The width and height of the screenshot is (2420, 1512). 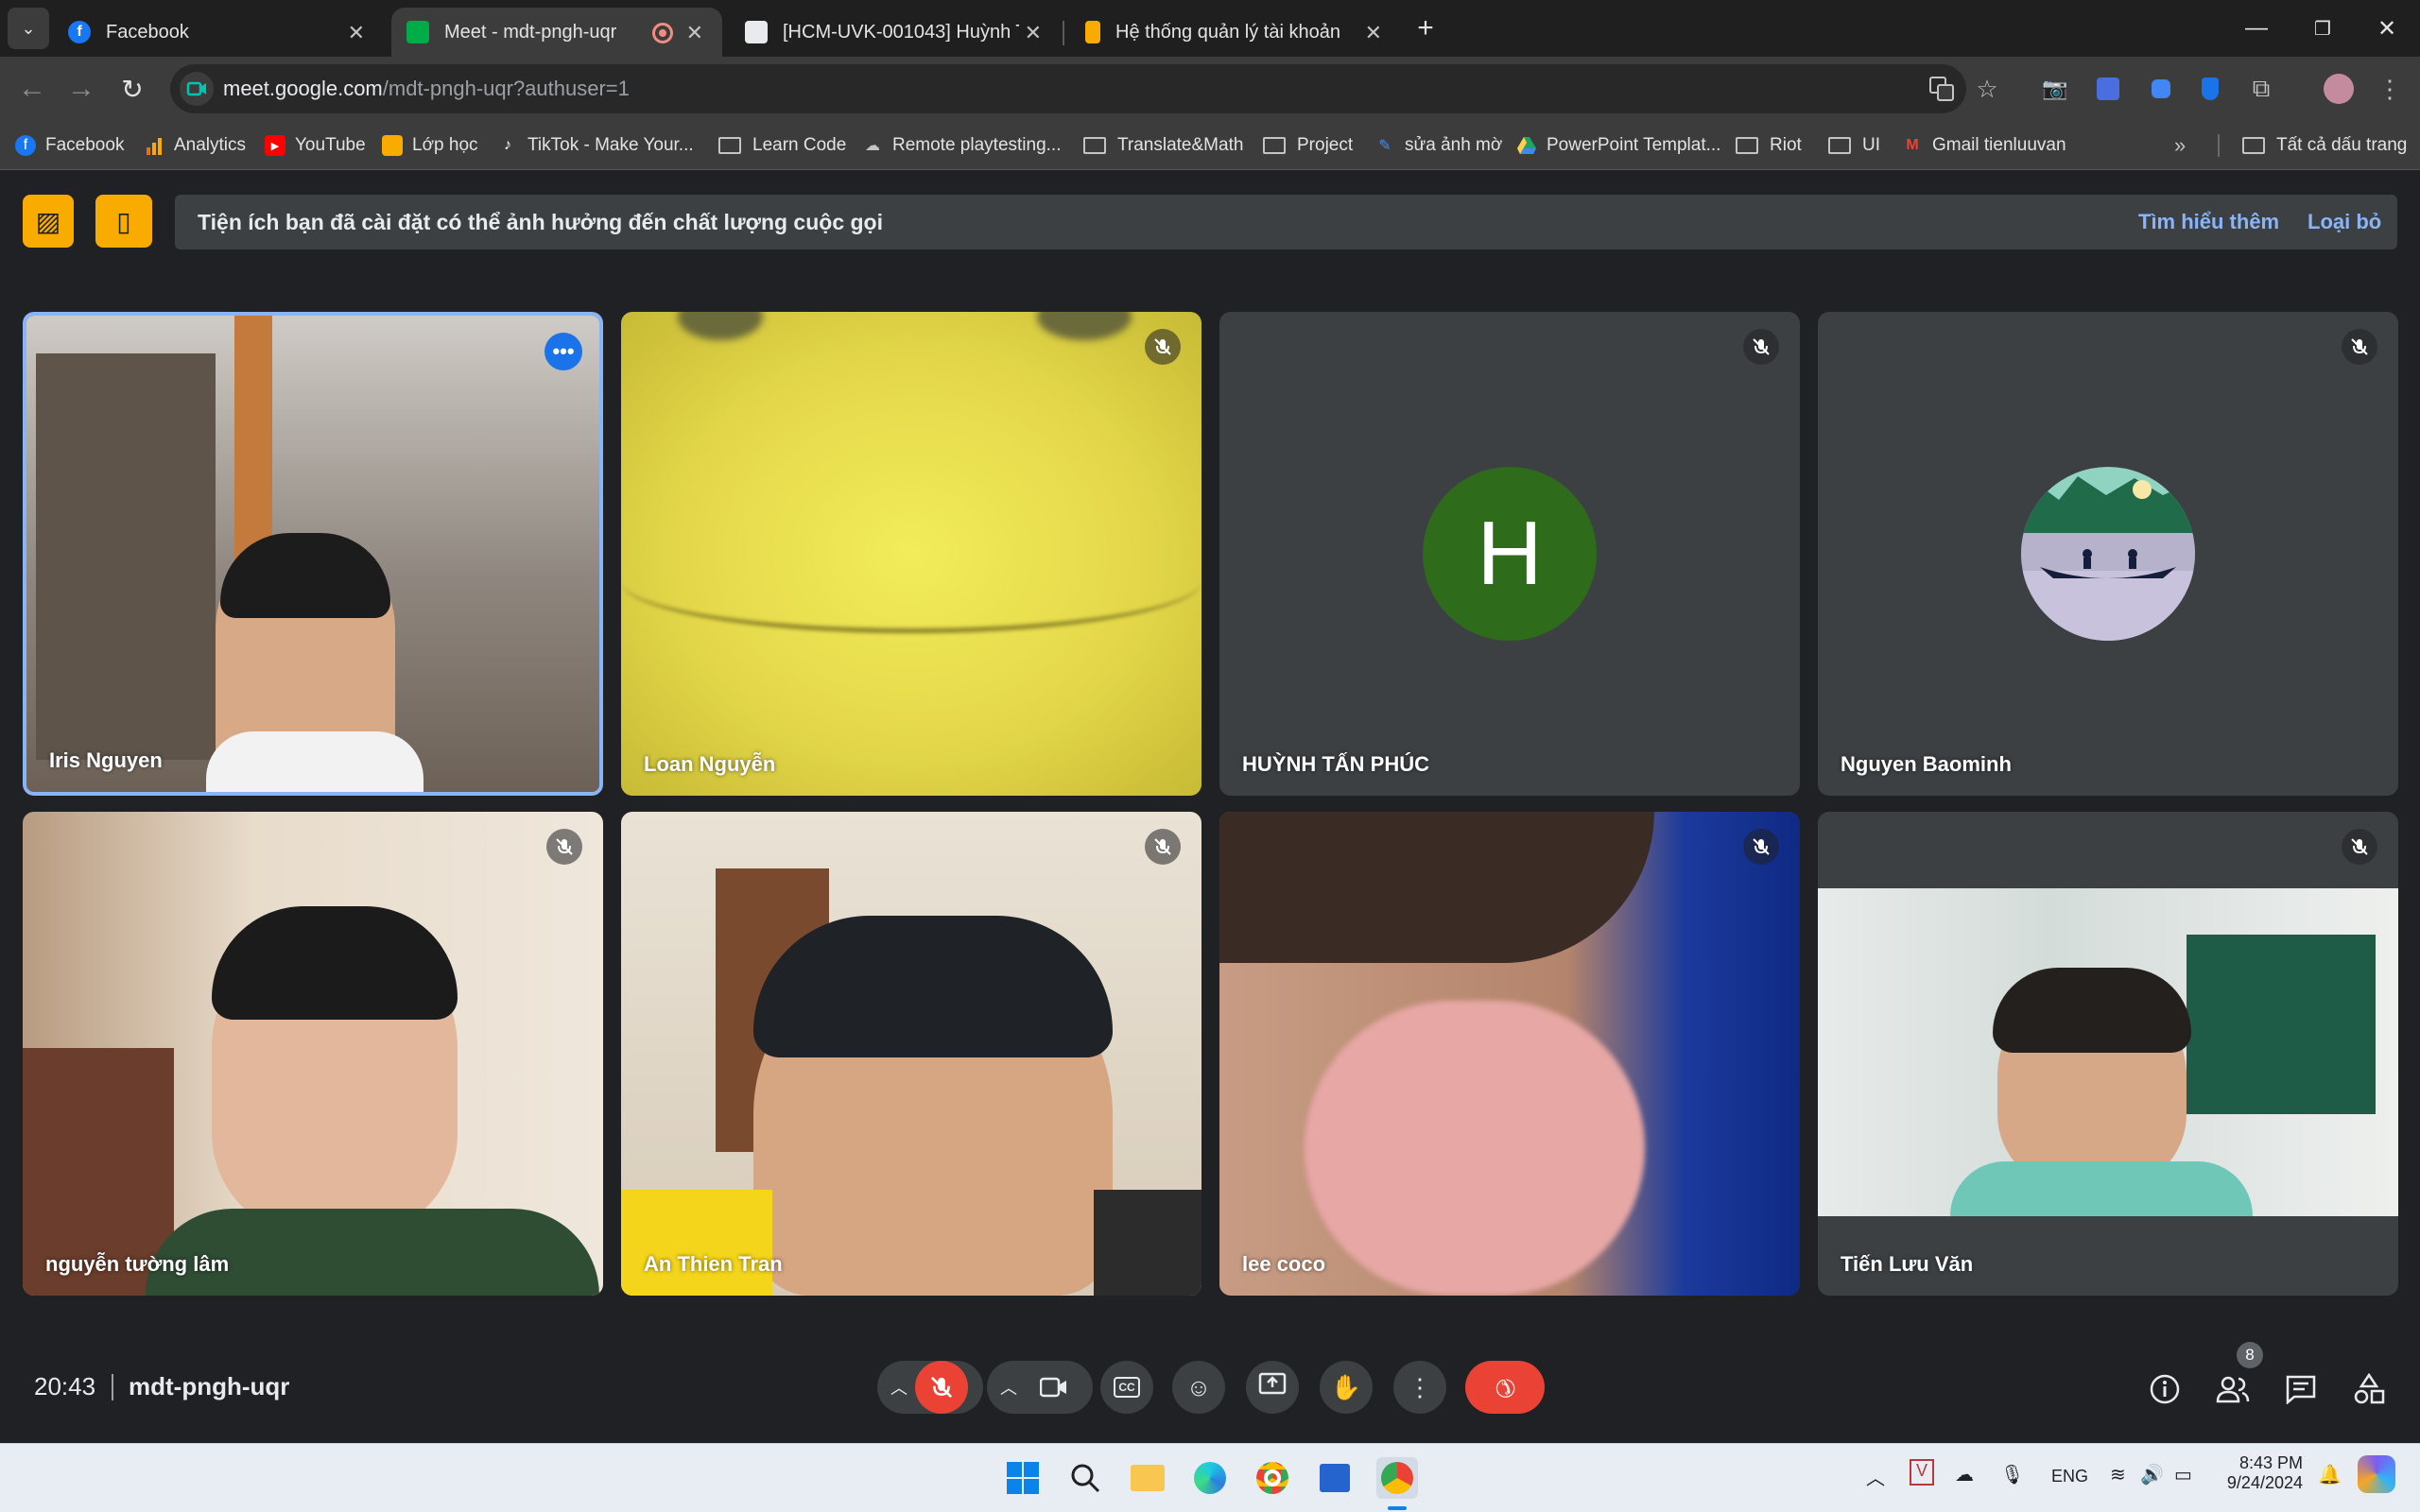 I want to click on bookmark-facebook: f Facebook, so click(x=69, y=145).